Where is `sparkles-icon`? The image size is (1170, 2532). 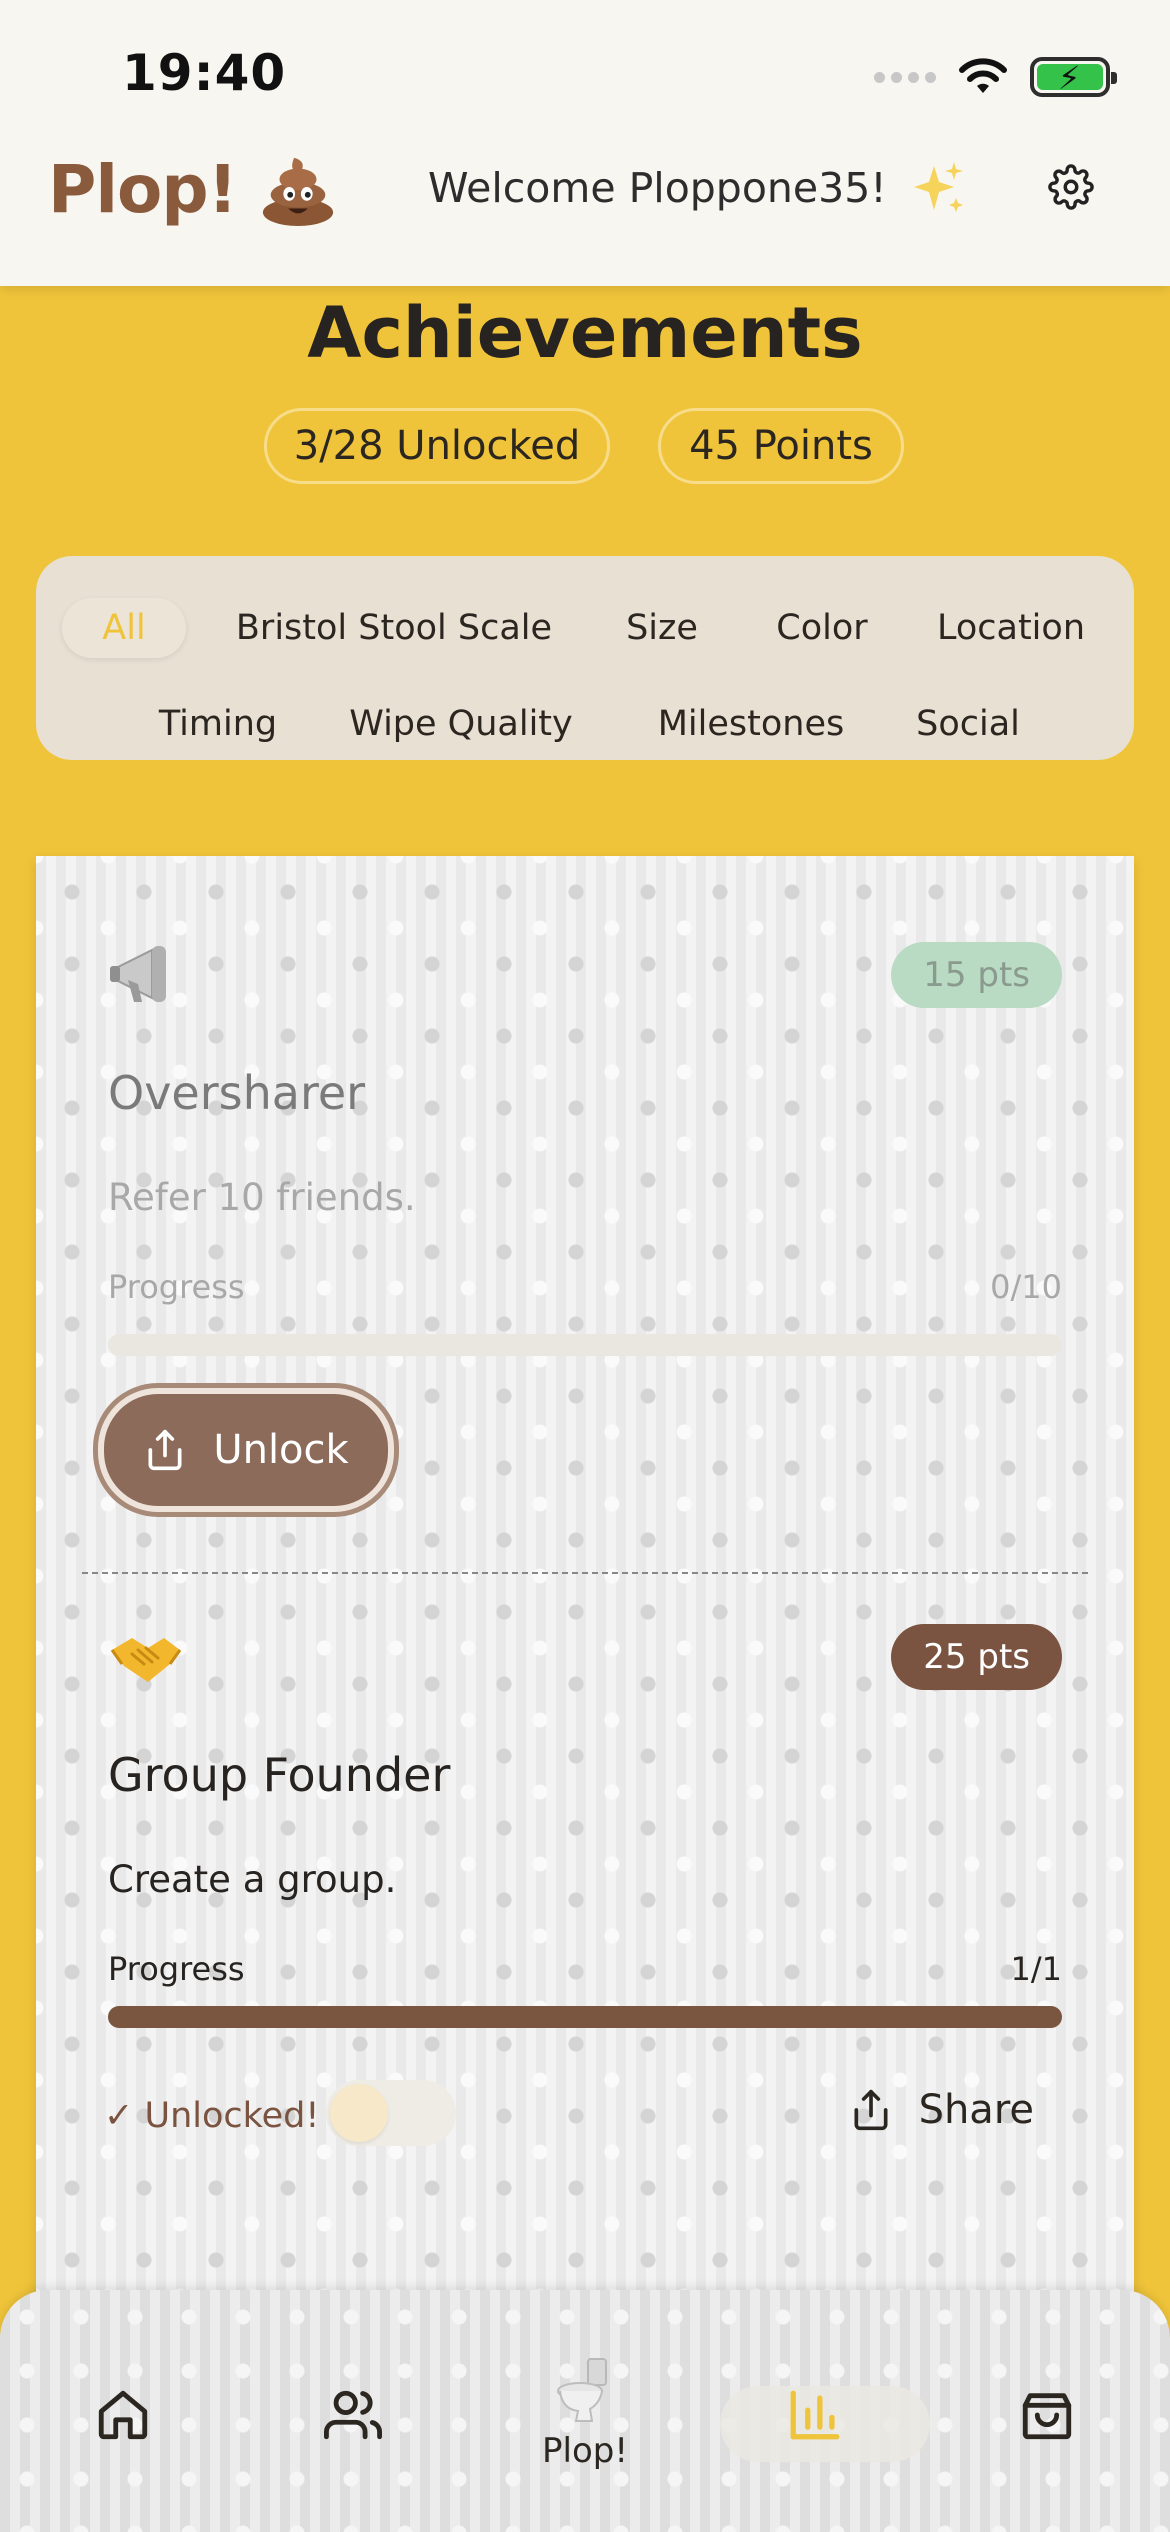 sparkles-icon is located at coordinates (938, 188).